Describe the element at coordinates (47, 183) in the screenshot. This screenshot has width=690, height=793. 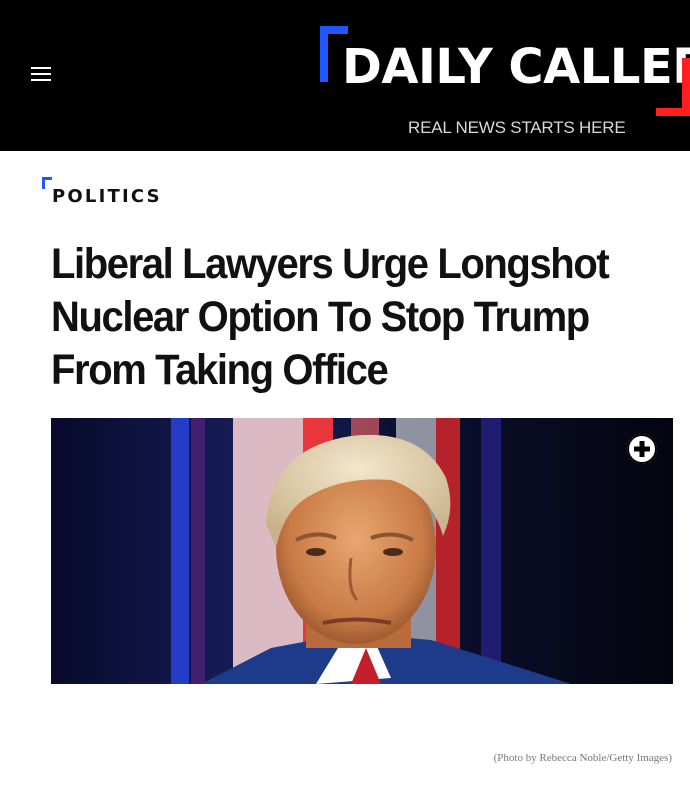
I see `category-bracket-icon` at that location.